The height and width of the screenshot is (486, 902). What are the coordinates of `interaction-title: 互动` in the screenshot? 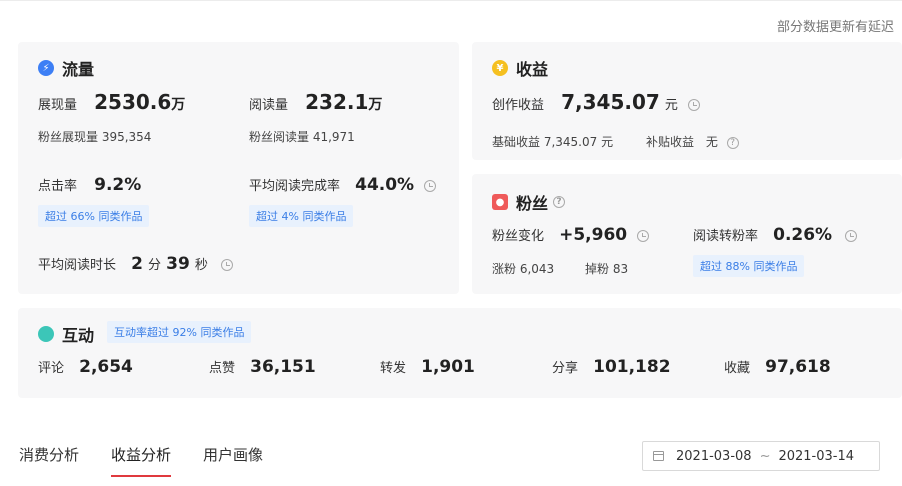 It's located at (66, 334).